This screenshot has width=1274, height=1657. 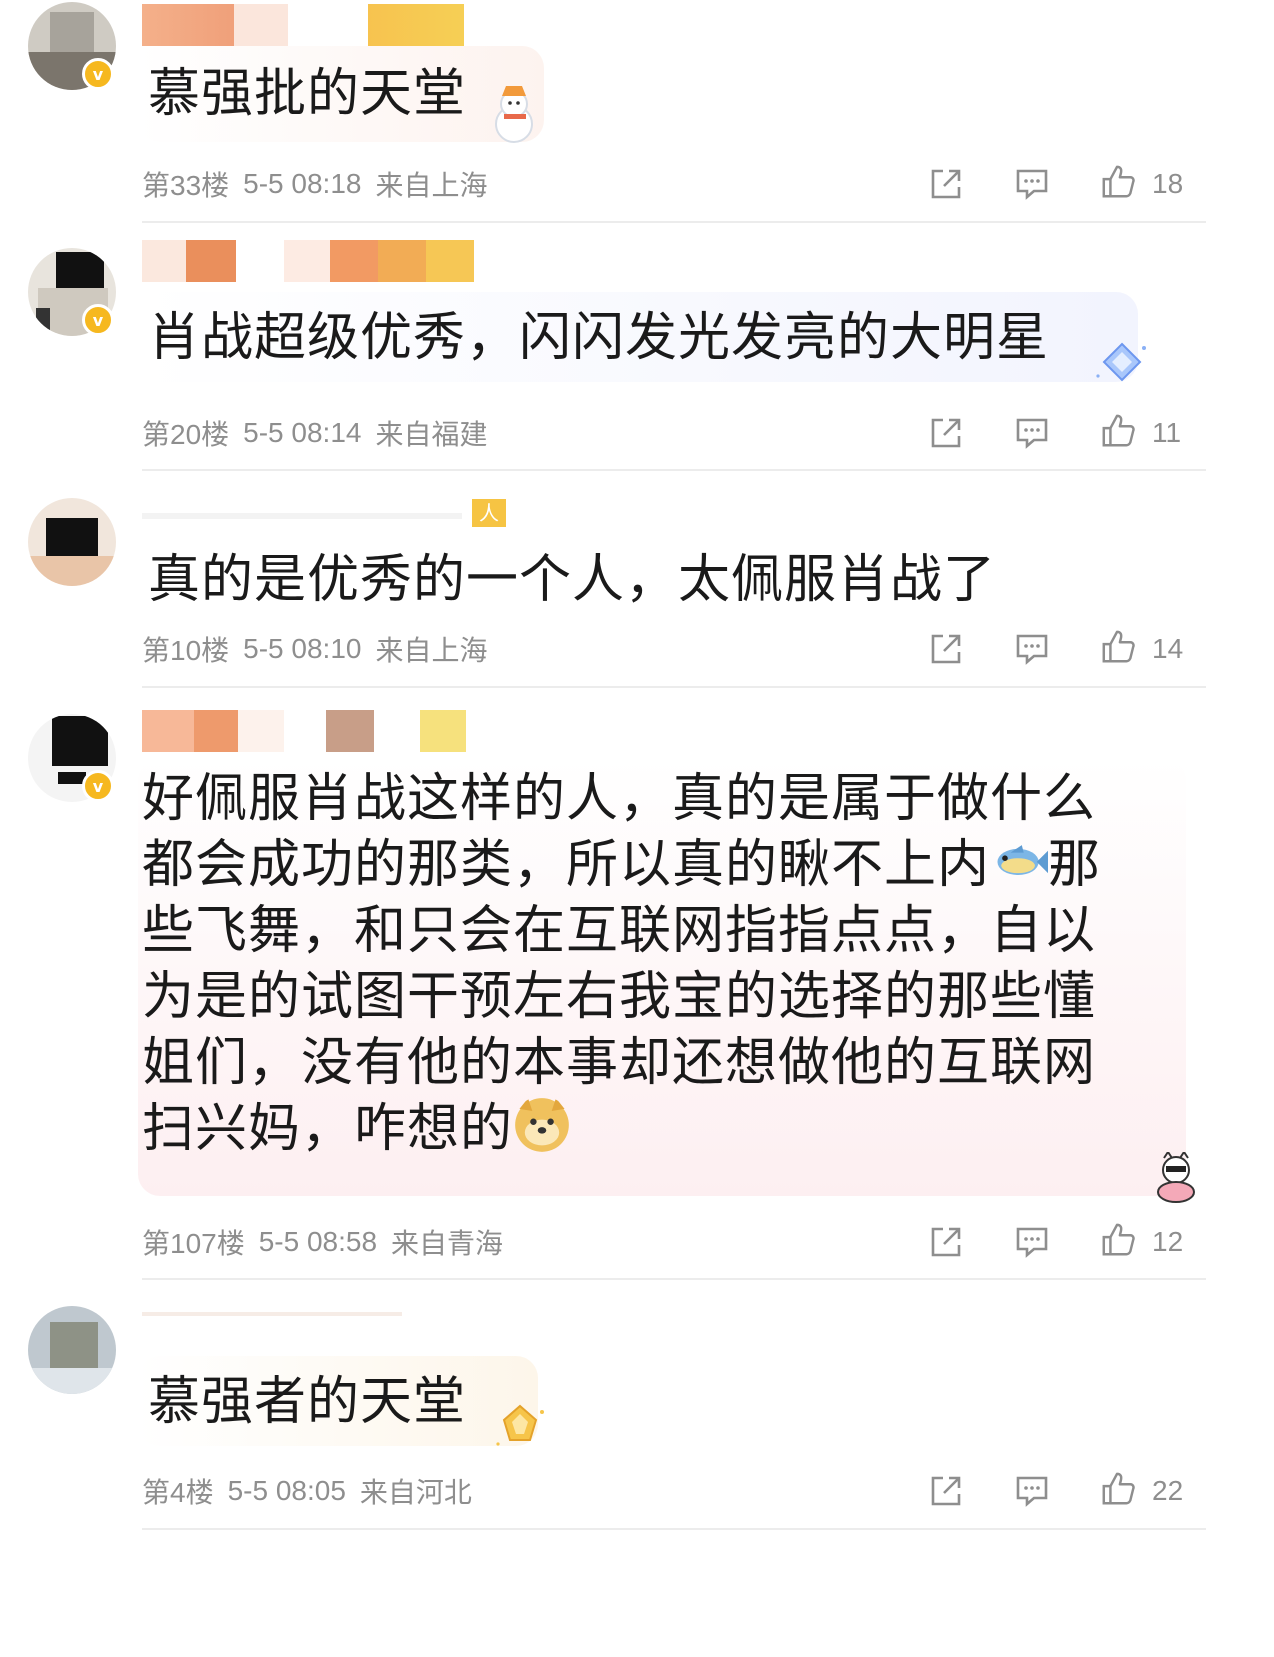 I want to click on comment-meta: 第20楼 5-5 08:14 来自福建, so click(x=315, y=433).